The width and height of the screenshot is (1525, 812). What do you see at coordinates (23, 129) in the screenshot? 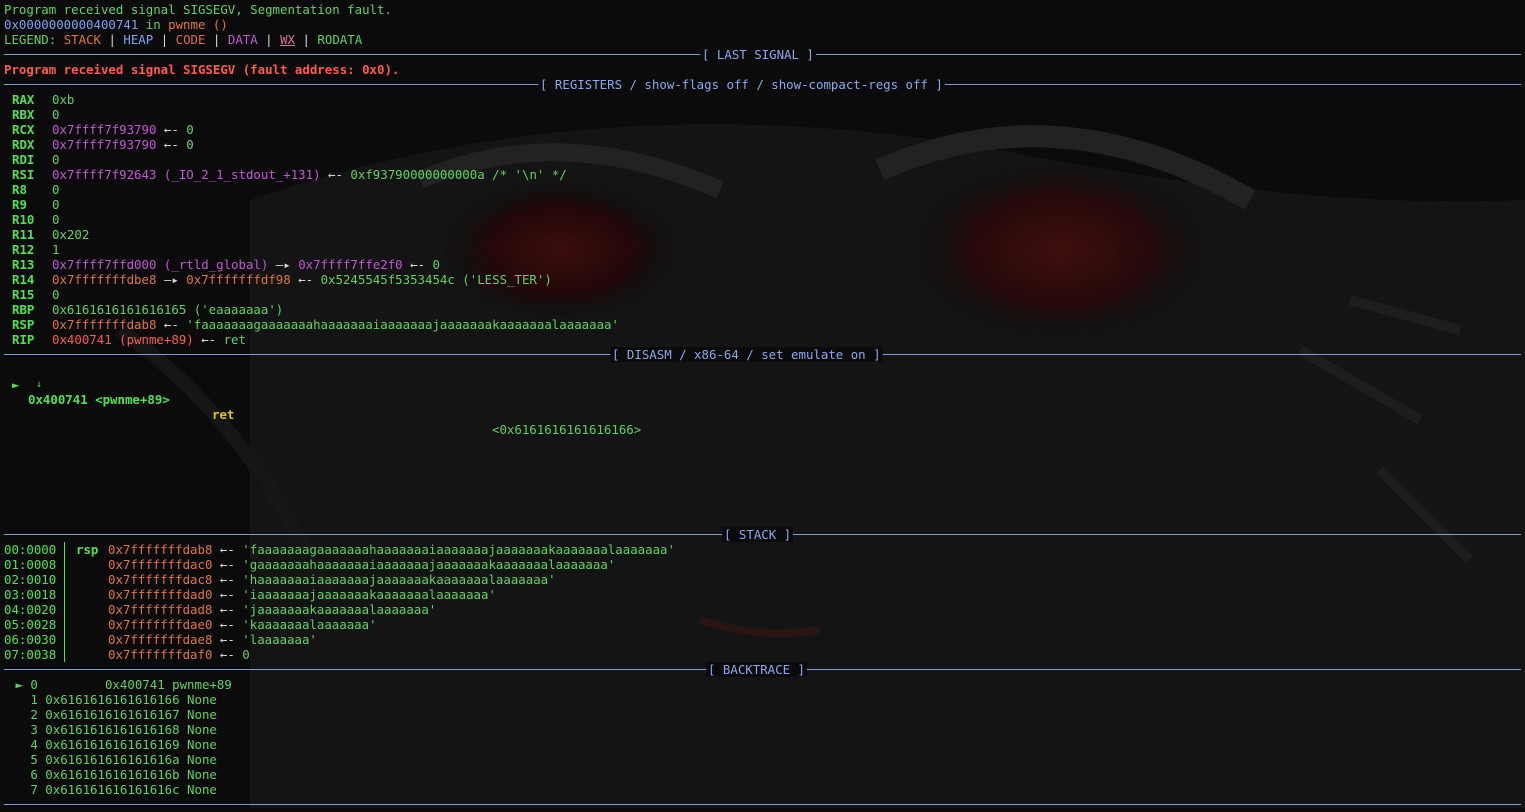
I see `register-name: RCX` at bounding box center [23, 129].